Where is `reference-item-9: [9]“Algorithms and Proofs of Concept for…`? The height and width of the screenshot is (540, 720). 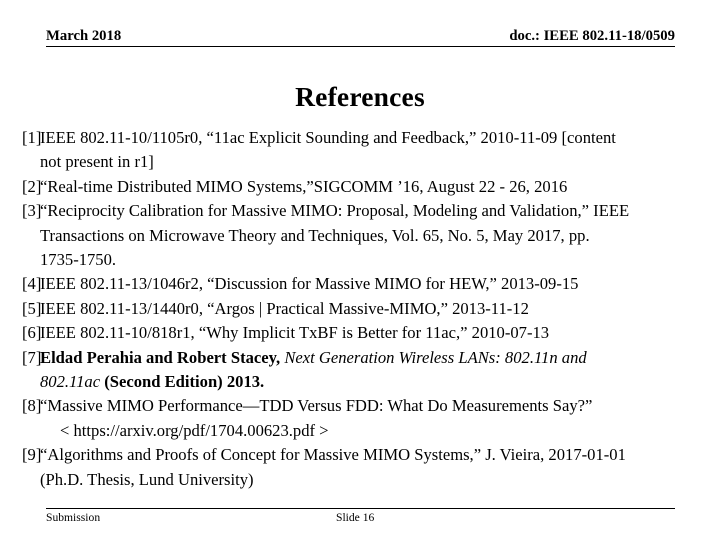 reference-item-9: [9]“Algorithms and Proofs of Concept for… is located at coordinates (358, 467).